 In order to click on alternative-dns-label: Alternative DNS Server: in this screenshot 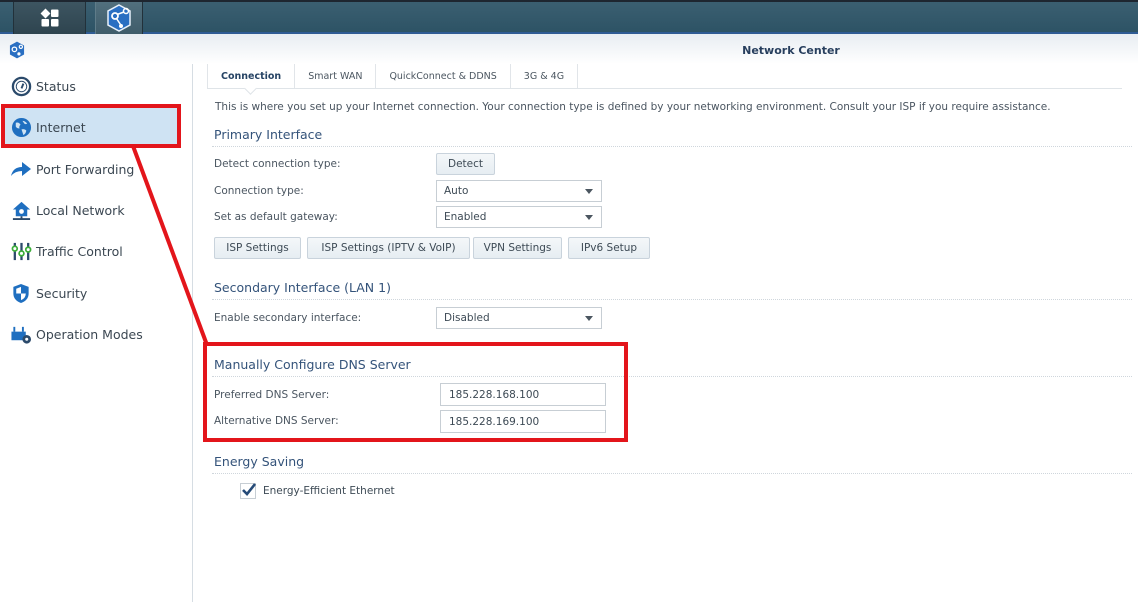, I will do `click(276, 421)`.